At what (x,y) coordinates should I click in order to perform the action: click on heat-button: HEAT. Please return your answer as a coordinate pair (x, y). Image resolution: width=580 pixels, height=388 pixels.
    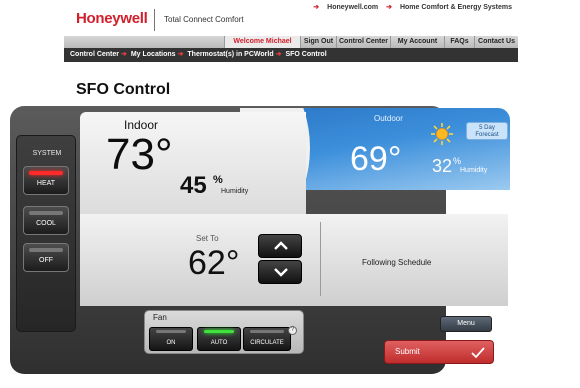
    Looking at the image, I should click on (46, 180).